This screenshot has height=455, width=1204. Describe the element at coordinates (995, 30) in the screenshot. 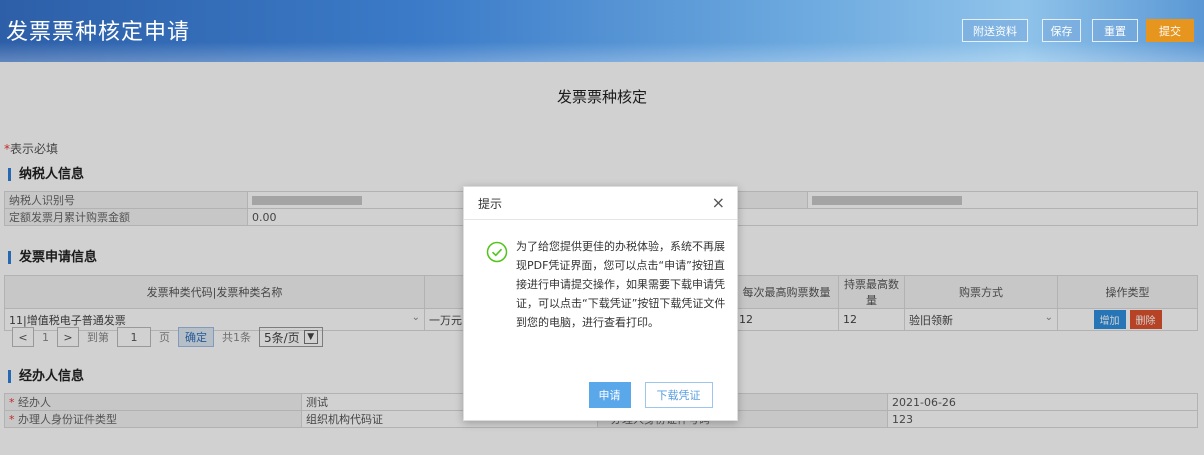

I see `attach-docs-button: 附送资料` at that location.